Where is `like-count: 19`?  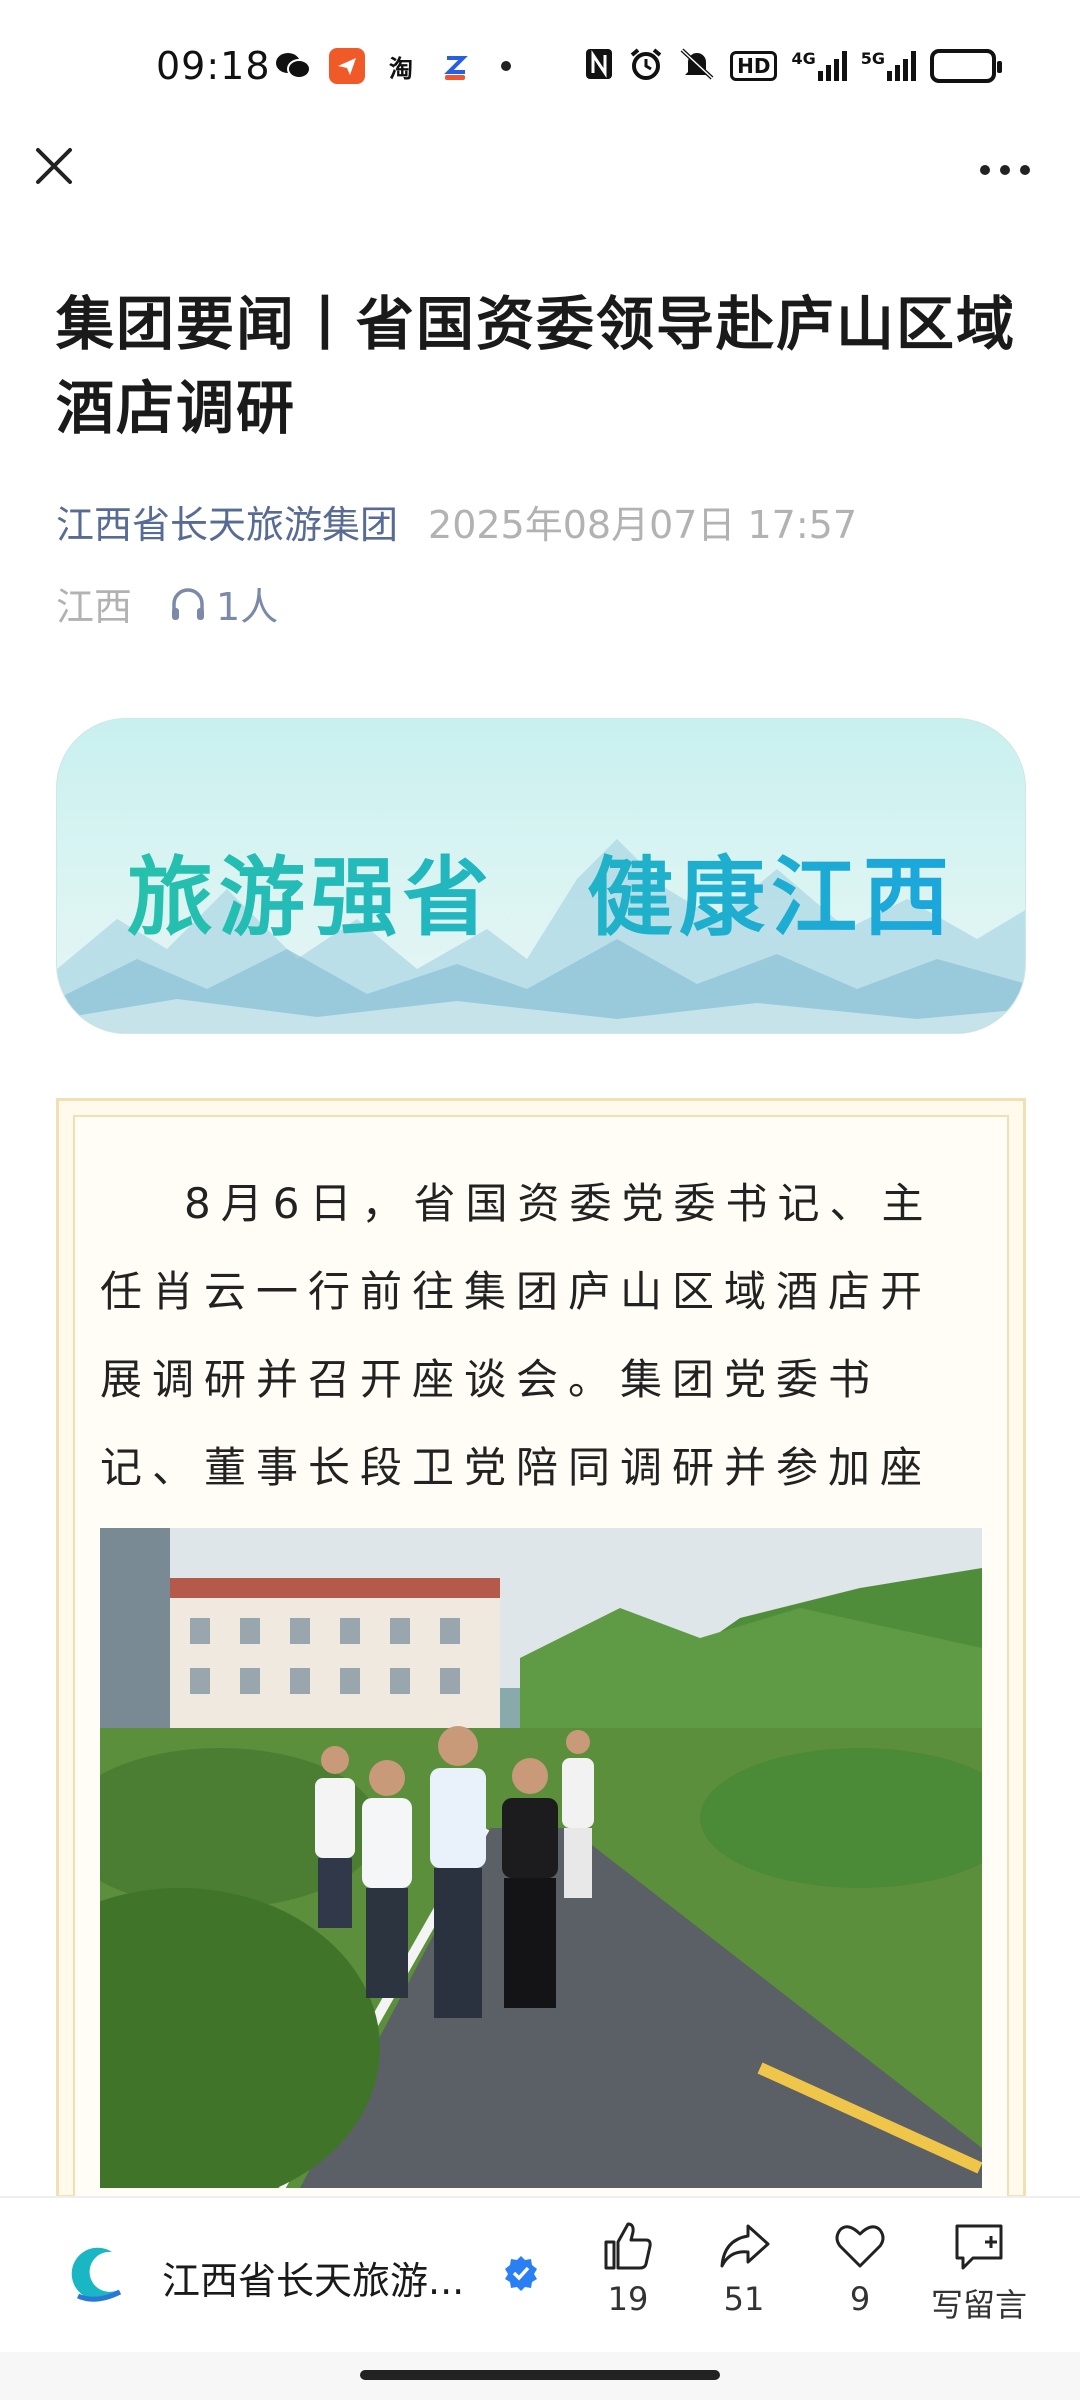 like-count: 19 is located at coordinates (628, 2299).